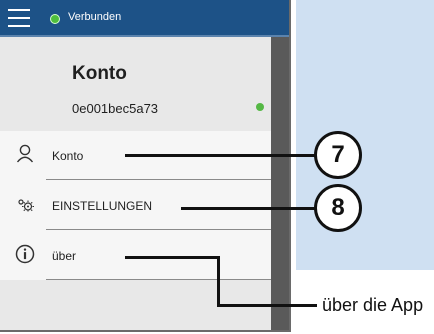 This screenshot has width=434, height=334. I want to click on menu-item-label: Konto, so click(68, 156).